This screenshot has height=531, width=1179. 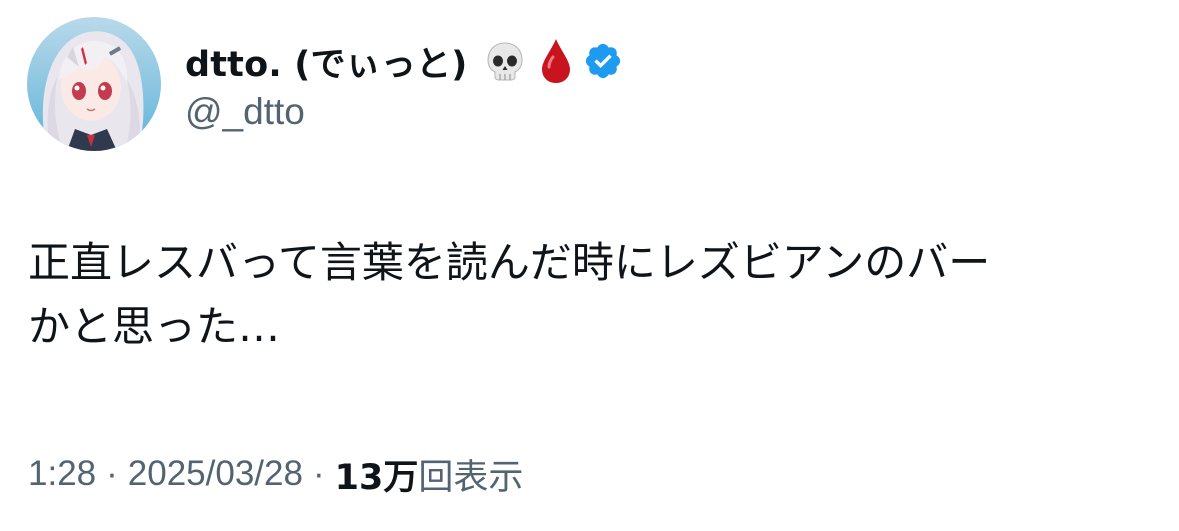 What do you see at coordinates (326, 61) in the screenshot?
I see `display-name: dtto. (でぃっと)` at bounding box center [326, 61].